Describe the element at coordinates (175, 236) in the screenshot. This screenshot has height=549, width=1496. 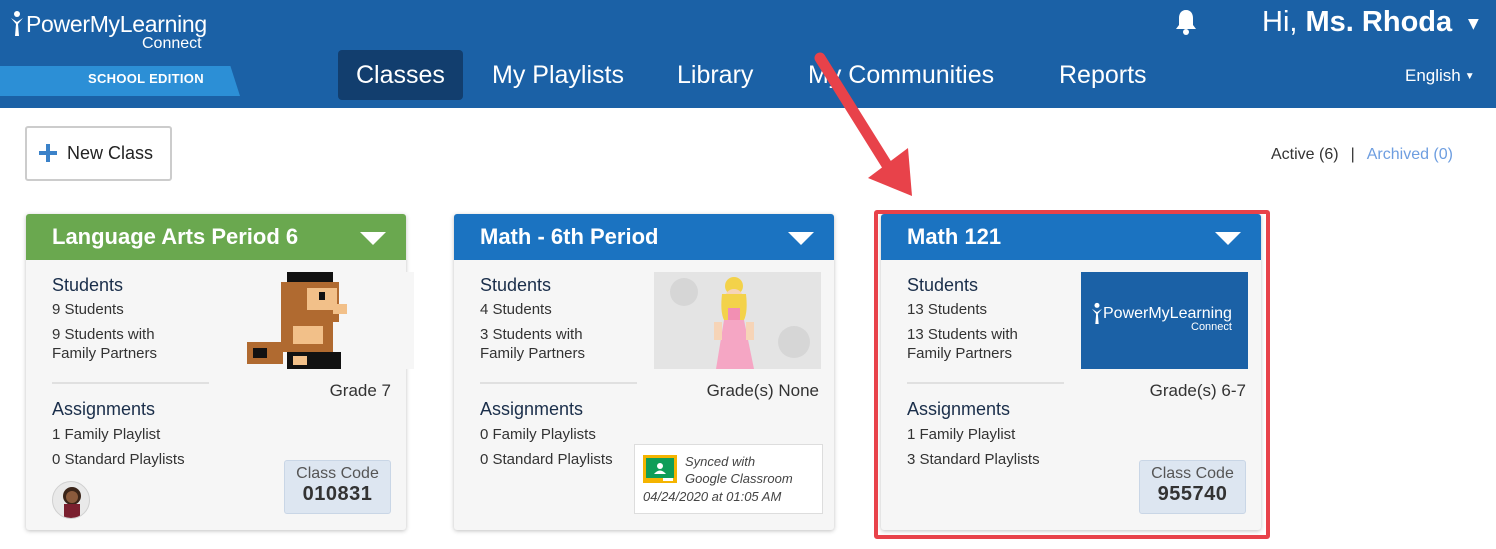
I see `class-title: Language Arts Period 6` at that location.